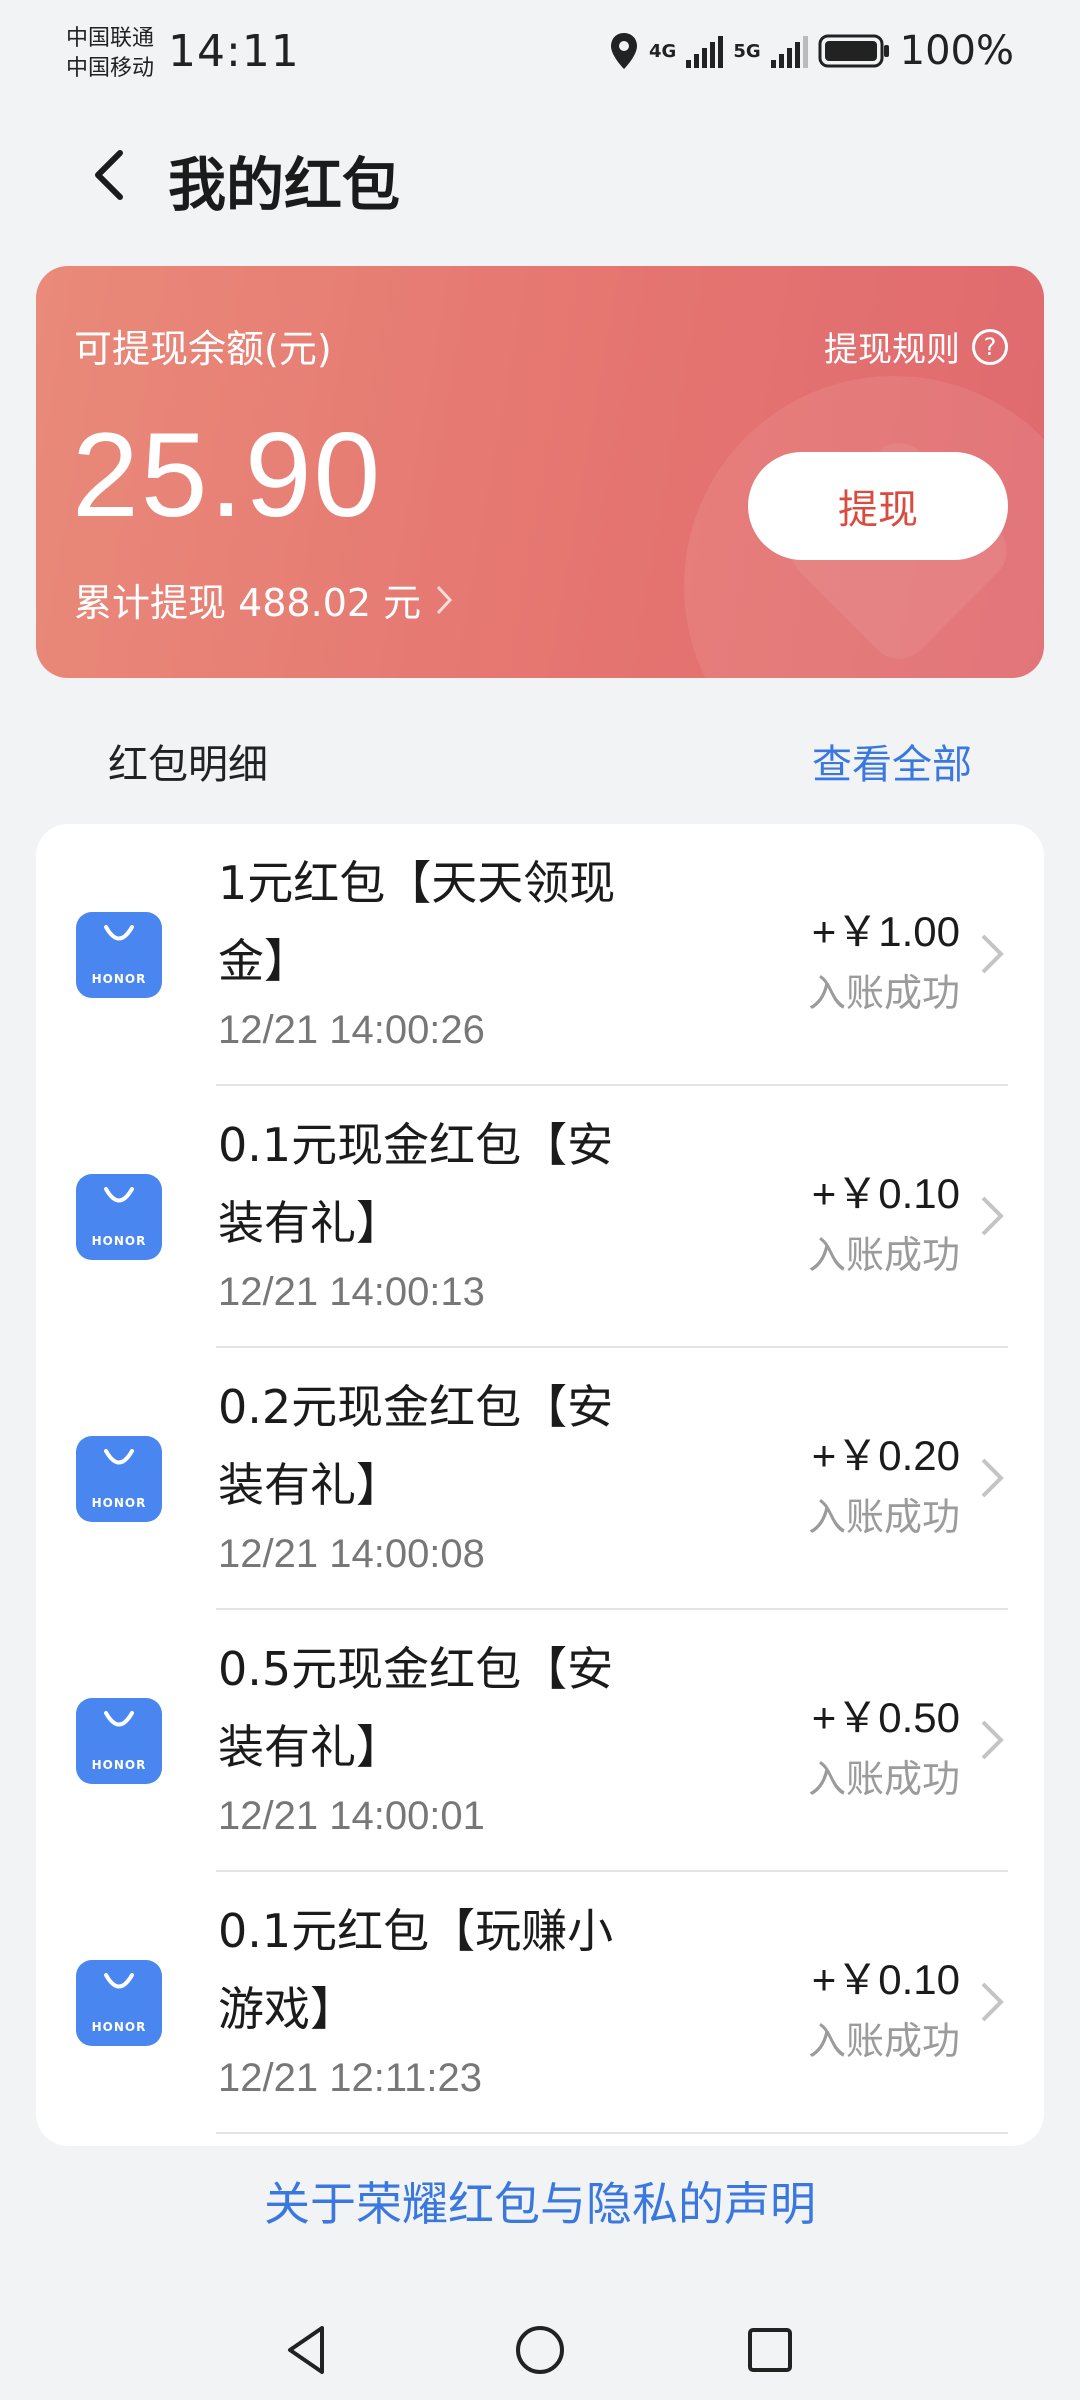 This screenshot has height=2400, width=1080. I want to click on item-amount: +￥1.00, so click(885, 931).